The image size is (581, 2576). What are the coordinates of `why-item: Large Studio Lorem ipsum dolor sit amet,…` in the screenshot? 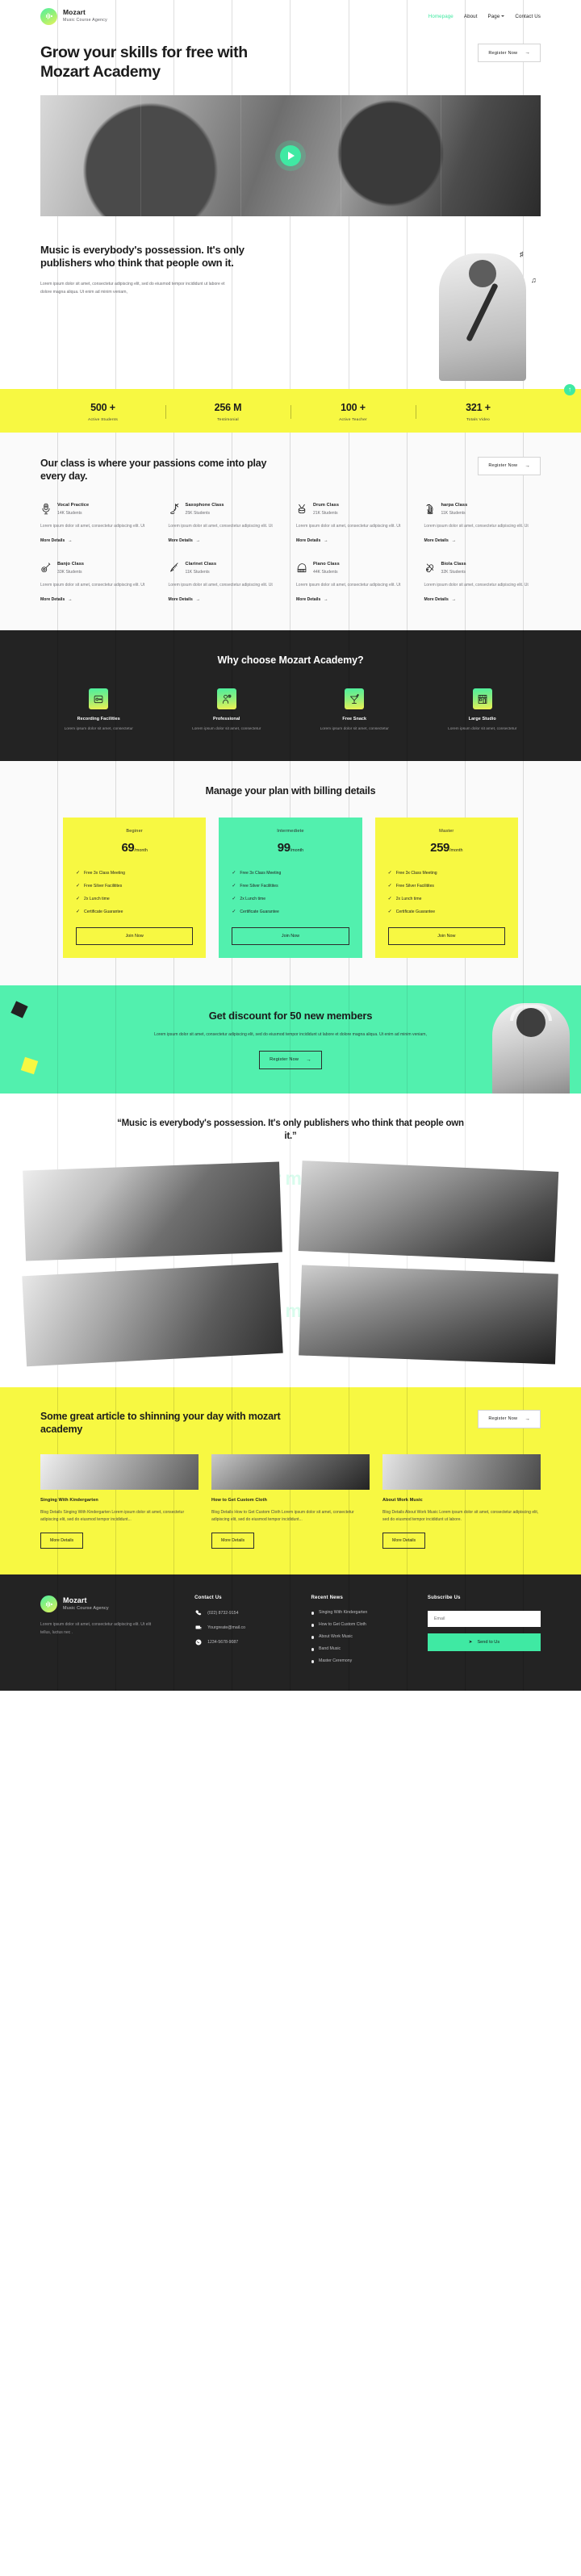 It's located at (482, 710).